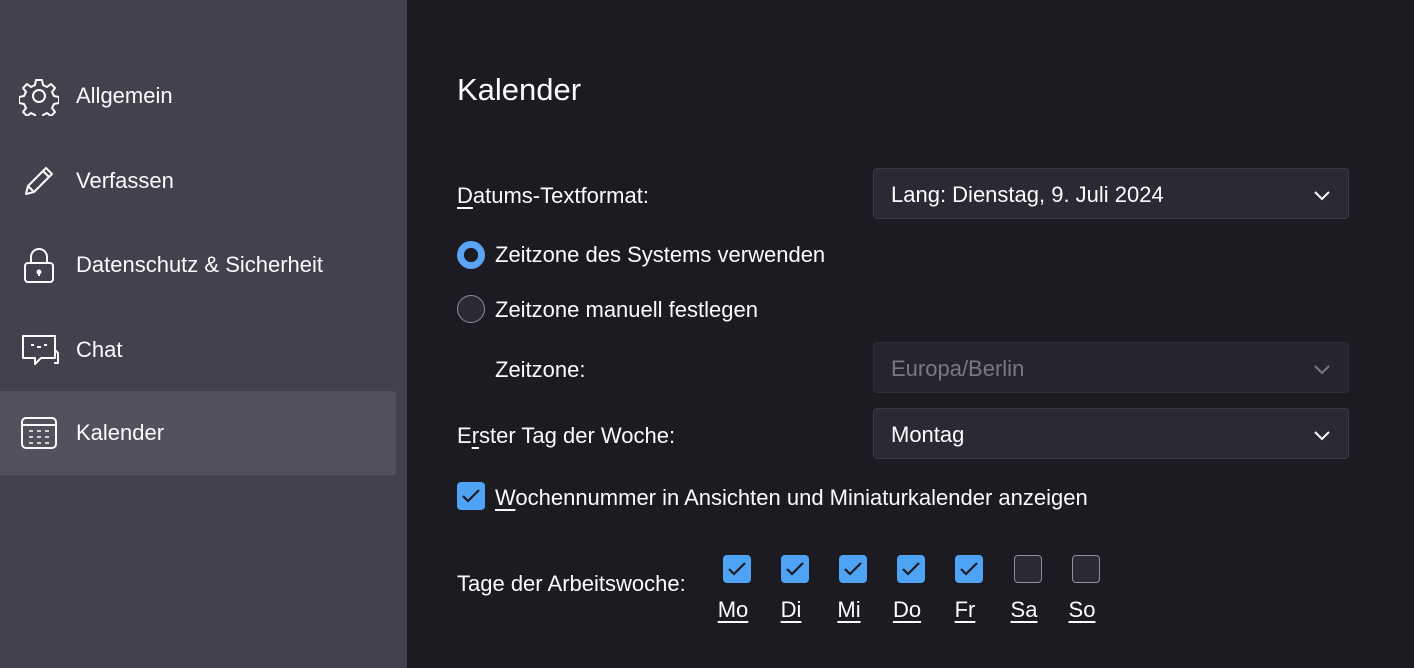 Image resolution: width=1414 pixels, height=668 pixels. I want to click on sidebar-item-label: Allgemein, so click(124, 95).